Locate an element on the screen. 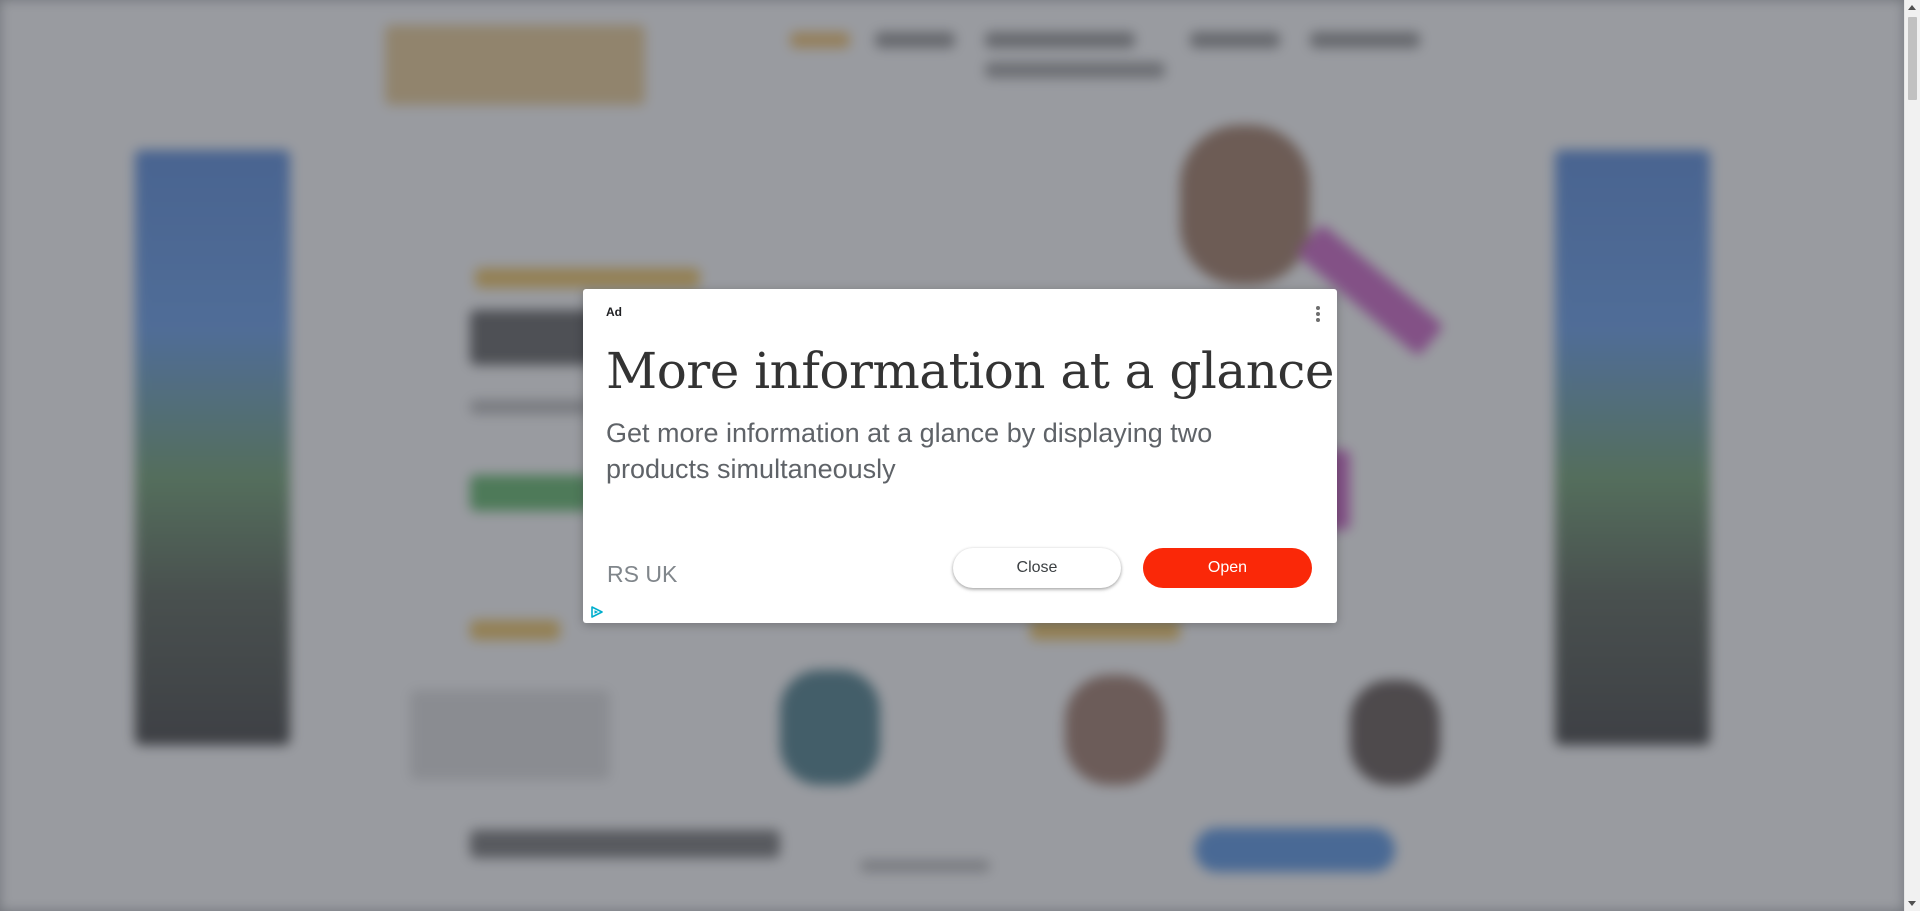 This screenshot has height=911, width=1920. close-button: Close is located at coordinates (1037, 568).